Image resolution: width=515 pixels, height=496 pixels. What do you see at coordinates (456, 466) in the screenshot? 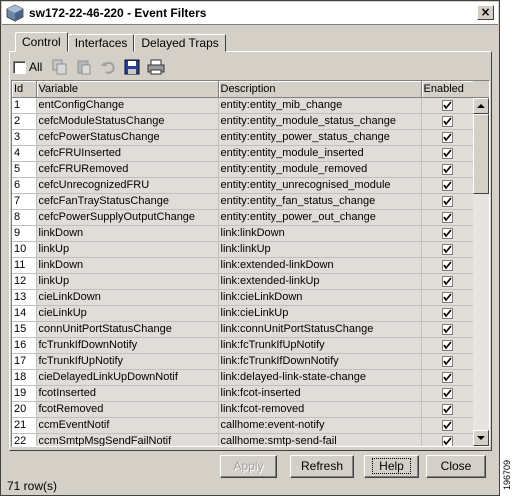
I see `close-button: Close` at bounding box center [456, 466].